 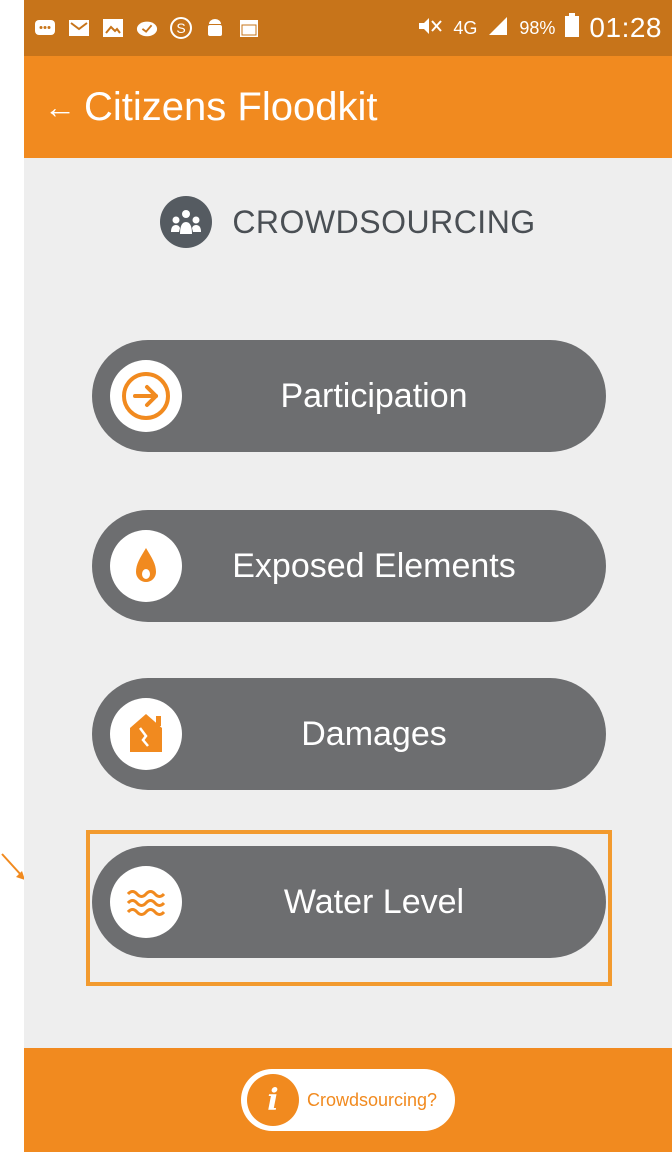 I want to click on shazam-icon: S, so click(x=181, y=28).